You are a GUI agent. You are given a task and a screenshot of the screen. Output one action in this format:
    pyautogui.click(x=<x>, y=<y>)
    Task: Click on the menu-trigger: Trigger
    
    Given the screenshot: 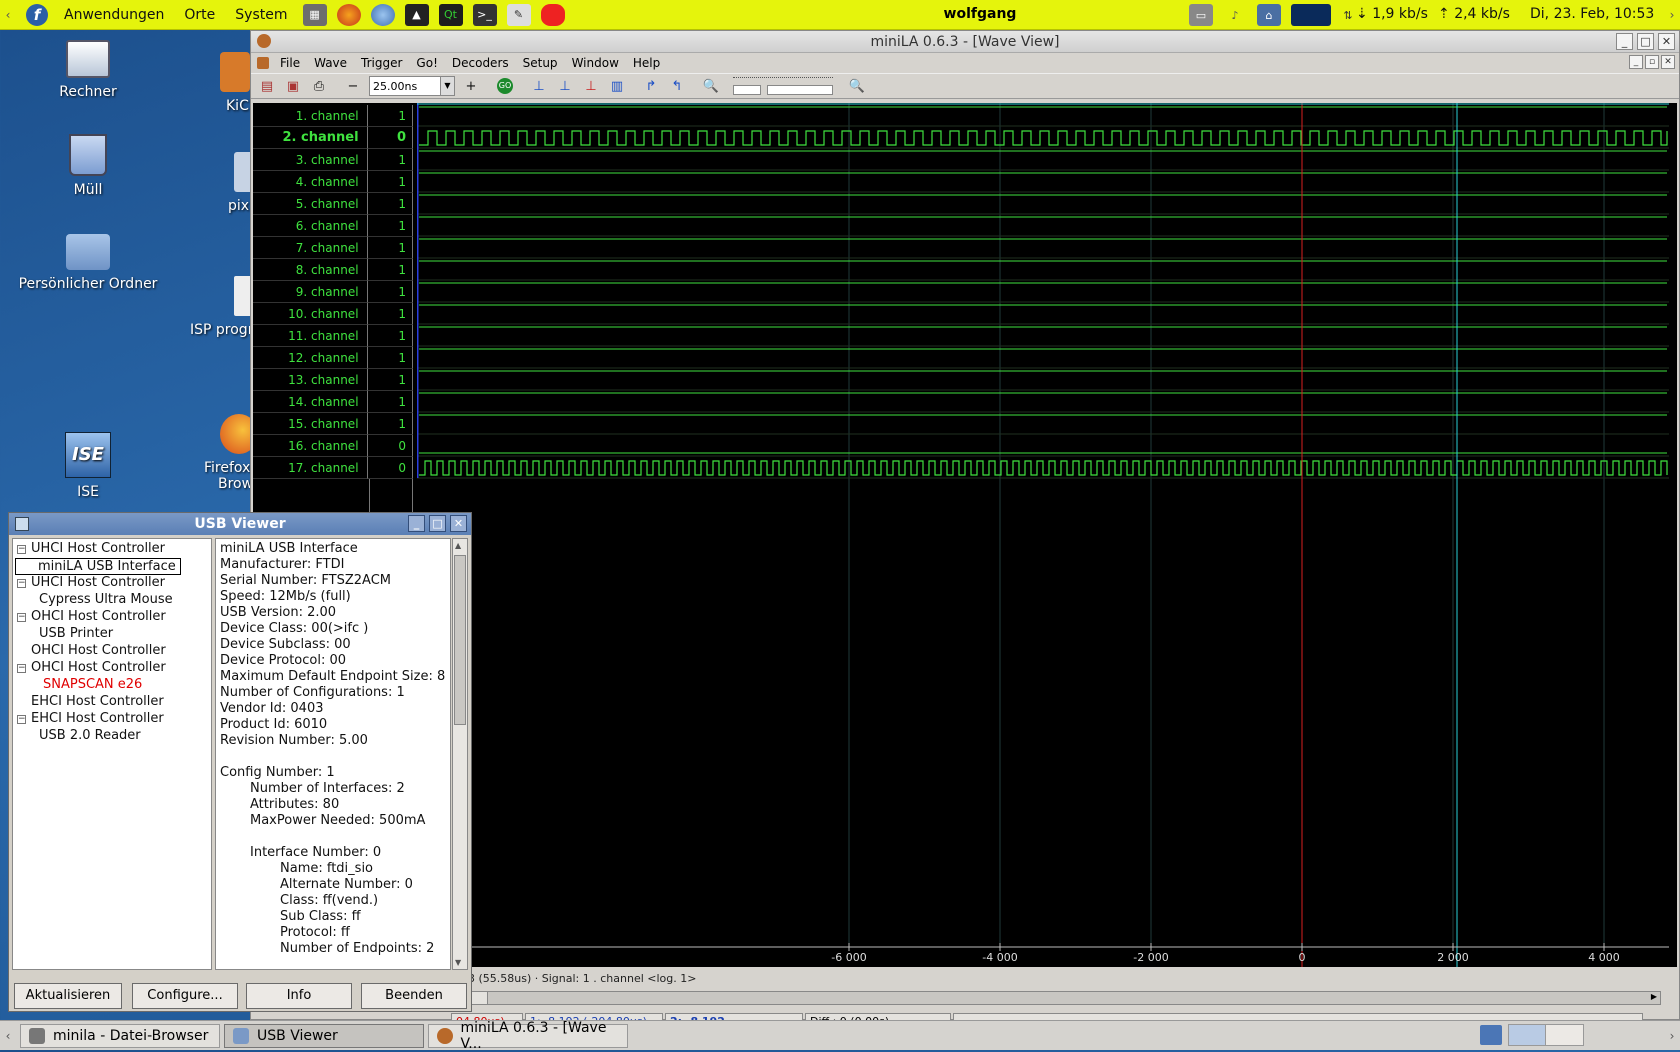 What is the action you would take?
    pyautogui.click(x=381, y=63)
    